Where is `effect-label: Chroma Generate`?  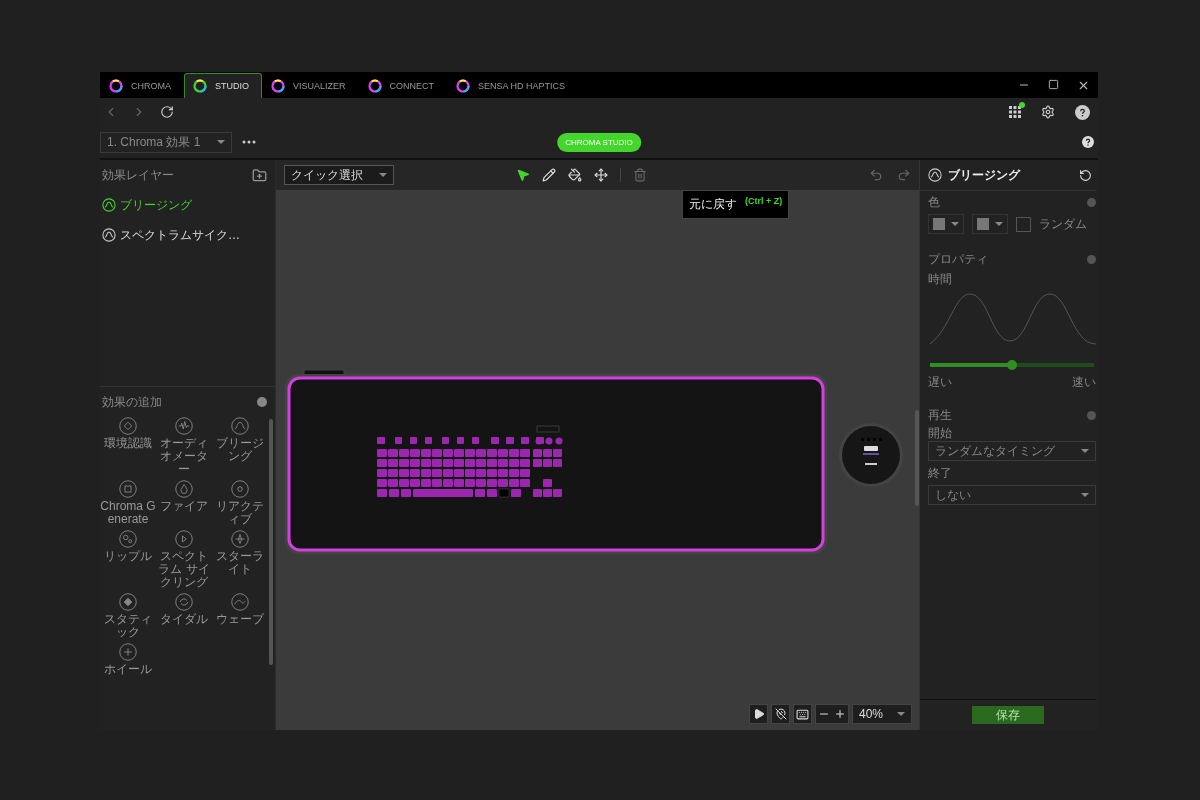 effect-label: Chroma Generate is located at coordinates (128, 513).